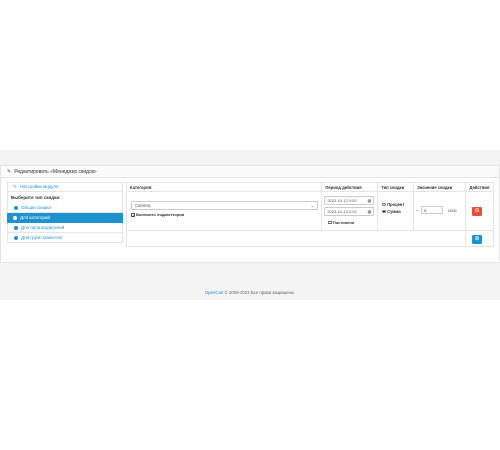 The height and width of the screenshot is (450, 500). I want to click on date-end-value: 2023-10-13 0:52, so click(342, 211).